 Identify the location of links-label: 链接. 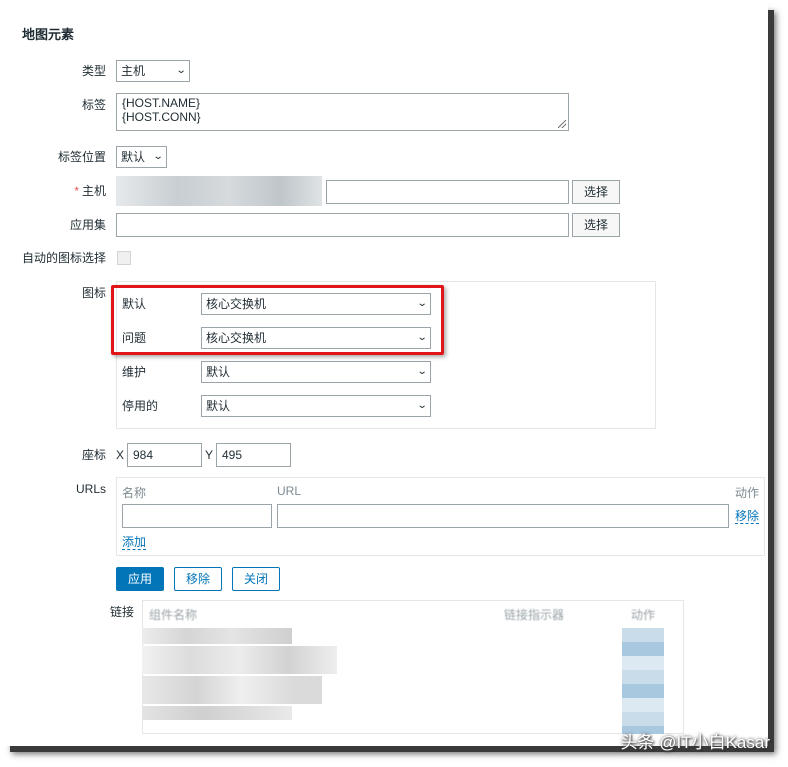
(121, 612).